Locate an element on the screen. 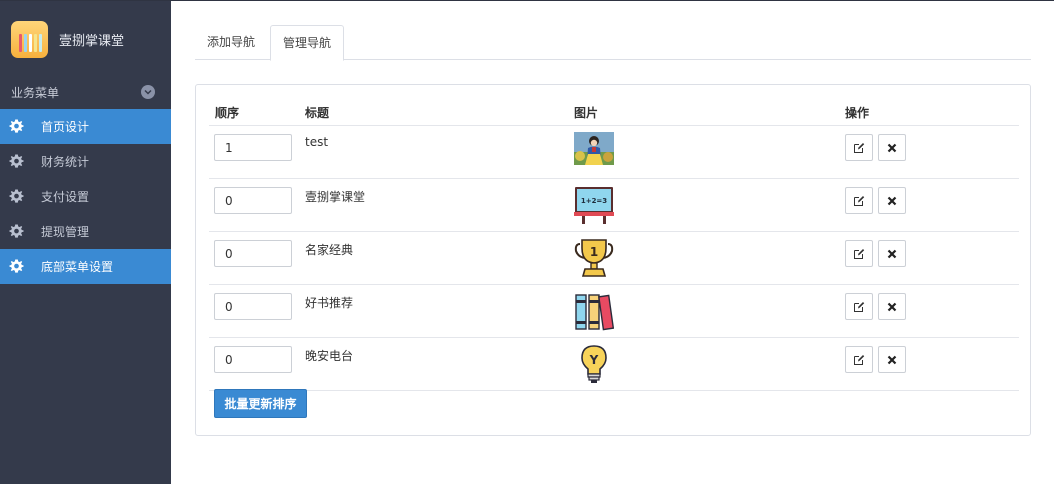 This screenshot has width=1054, height=484. menu-section-header: 业务菜单 is located at coordinates (85, 92).